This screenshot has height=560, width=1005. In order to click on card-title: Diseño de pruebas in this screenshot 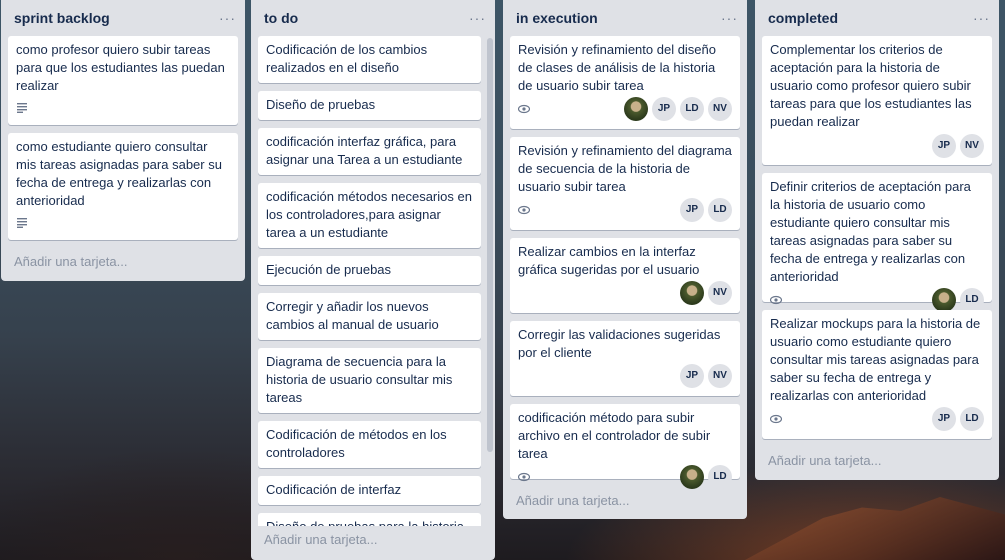, I will do `click(321, 104)`.